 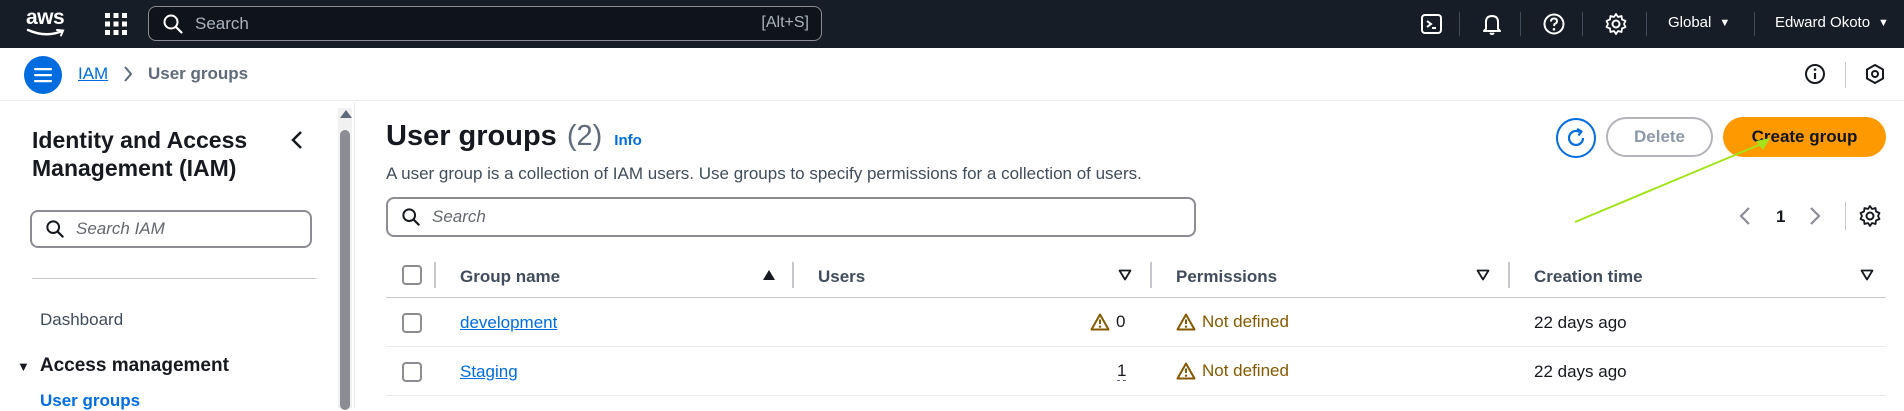 What do you see at coordinates (1492, 24) in the screenshot?
I see `notifications-bell-icon` at bounding box center [1492, 24].